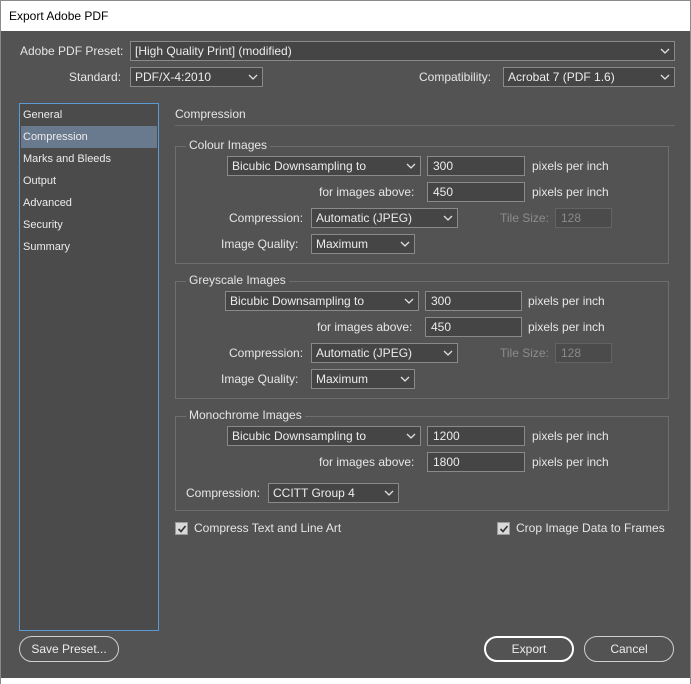 The image size is (691, 684). I want to click on preset-dropdown: [High Quality Print] (modified), so click(402, 51).